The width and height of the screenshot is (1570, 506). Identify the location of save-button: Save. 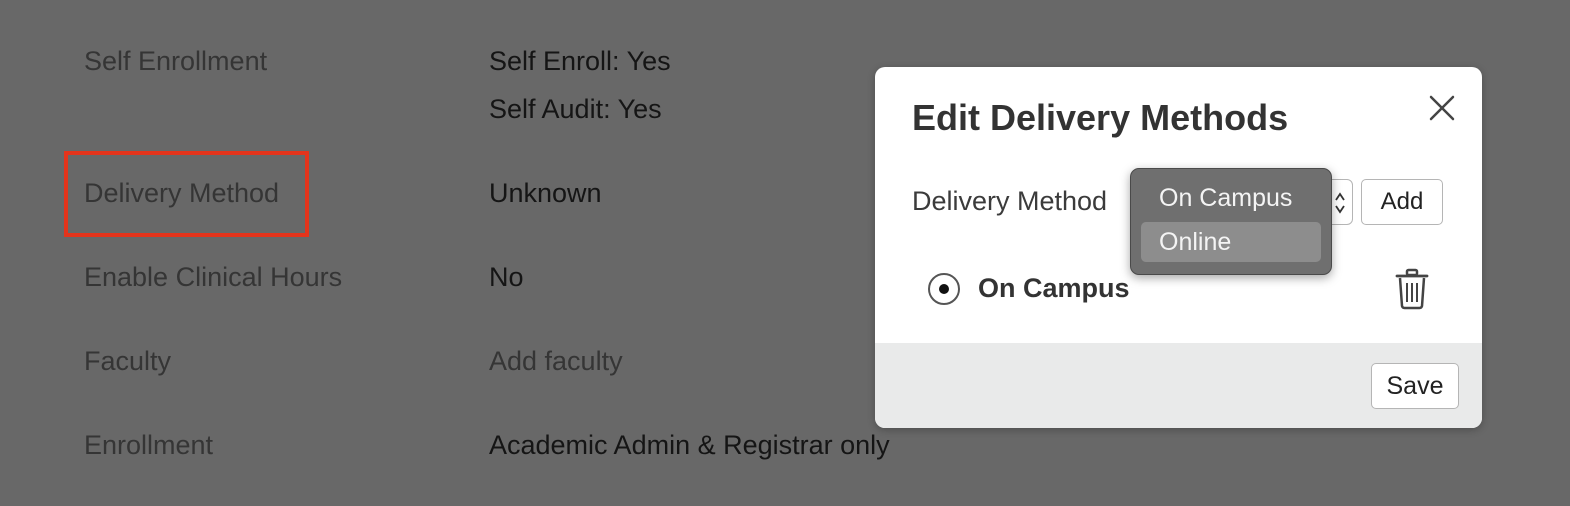
(1415, 386).